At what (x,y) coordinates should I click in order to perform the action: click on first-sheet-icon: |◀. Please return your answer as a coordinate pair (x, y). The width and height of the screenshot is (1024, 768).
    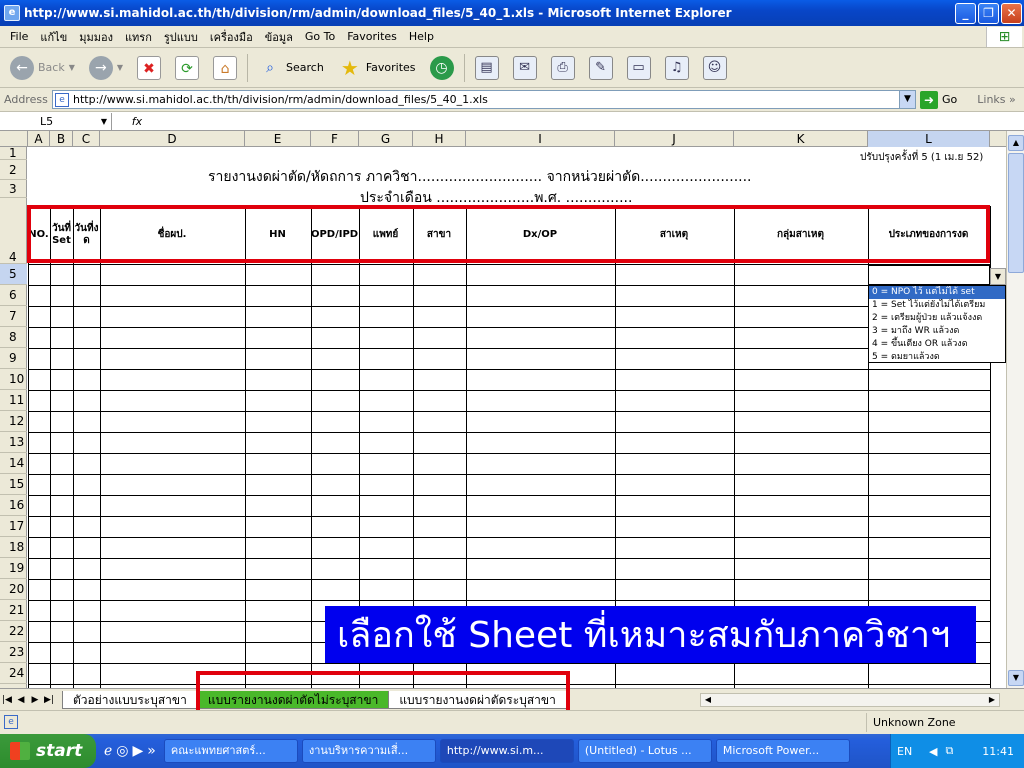
    Looking at the image, I should click on (7, 700).